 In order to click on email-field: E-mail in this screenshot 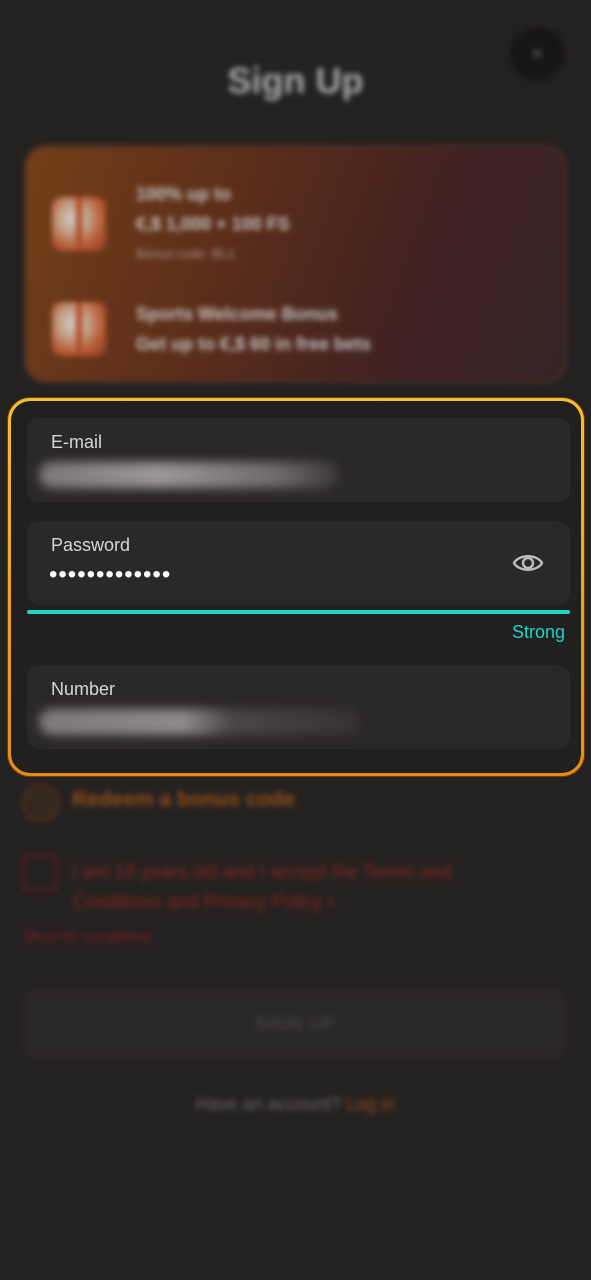, I will do `click(298, 460)`.